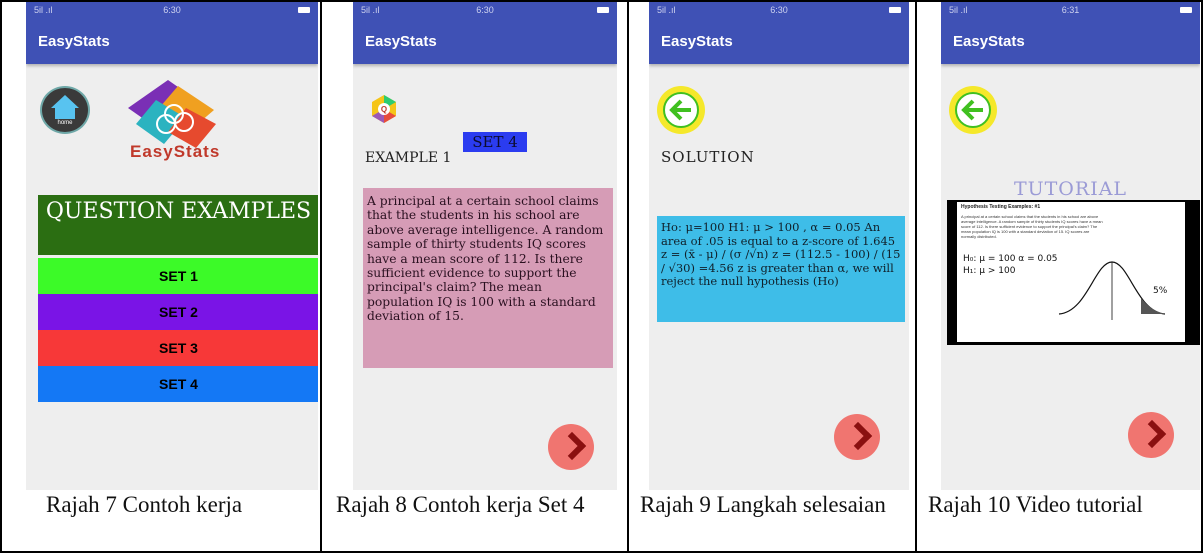  I want to click on status-bar: 5il .ıl 6:31, so click(1070, 11).